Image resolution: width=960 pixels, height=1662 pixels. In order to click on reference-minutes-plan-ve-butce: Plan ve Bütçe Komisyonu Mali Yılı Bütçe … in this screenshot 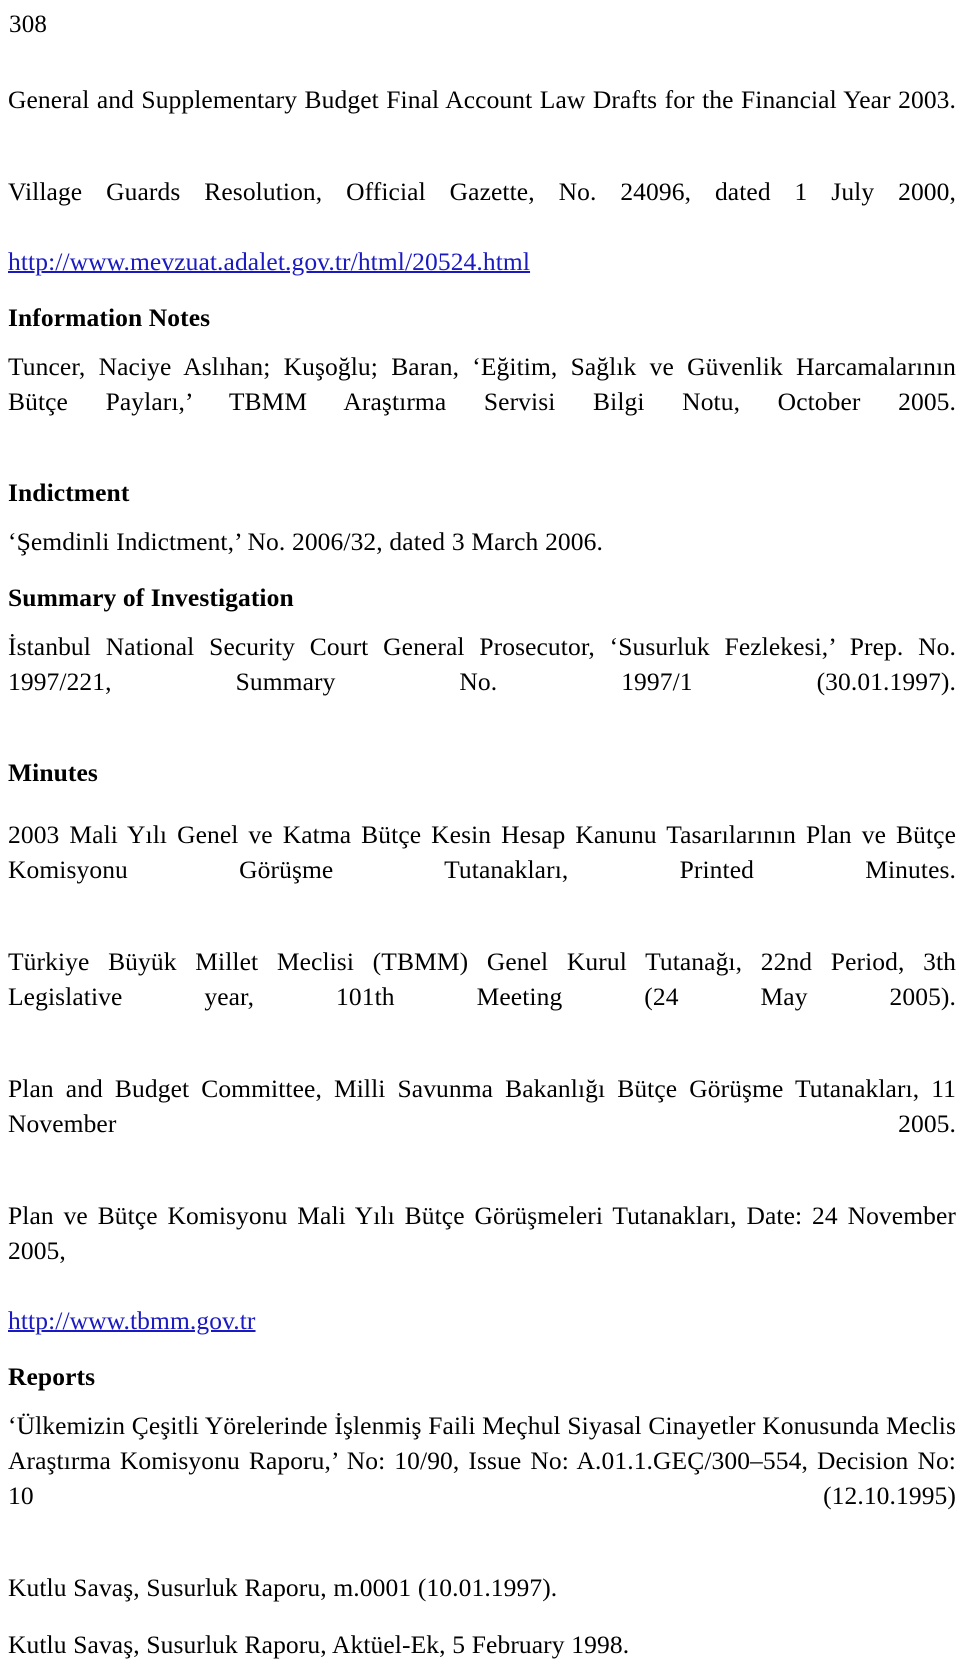, I will do `click(482, 1268)`.